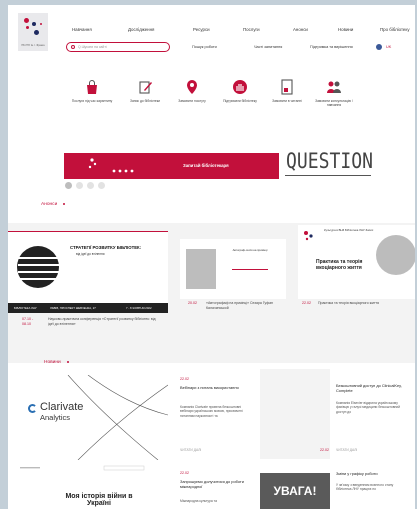 The height and width of the screenshot is (509, 417). I want to click on hand-icon, so click(240, 87).